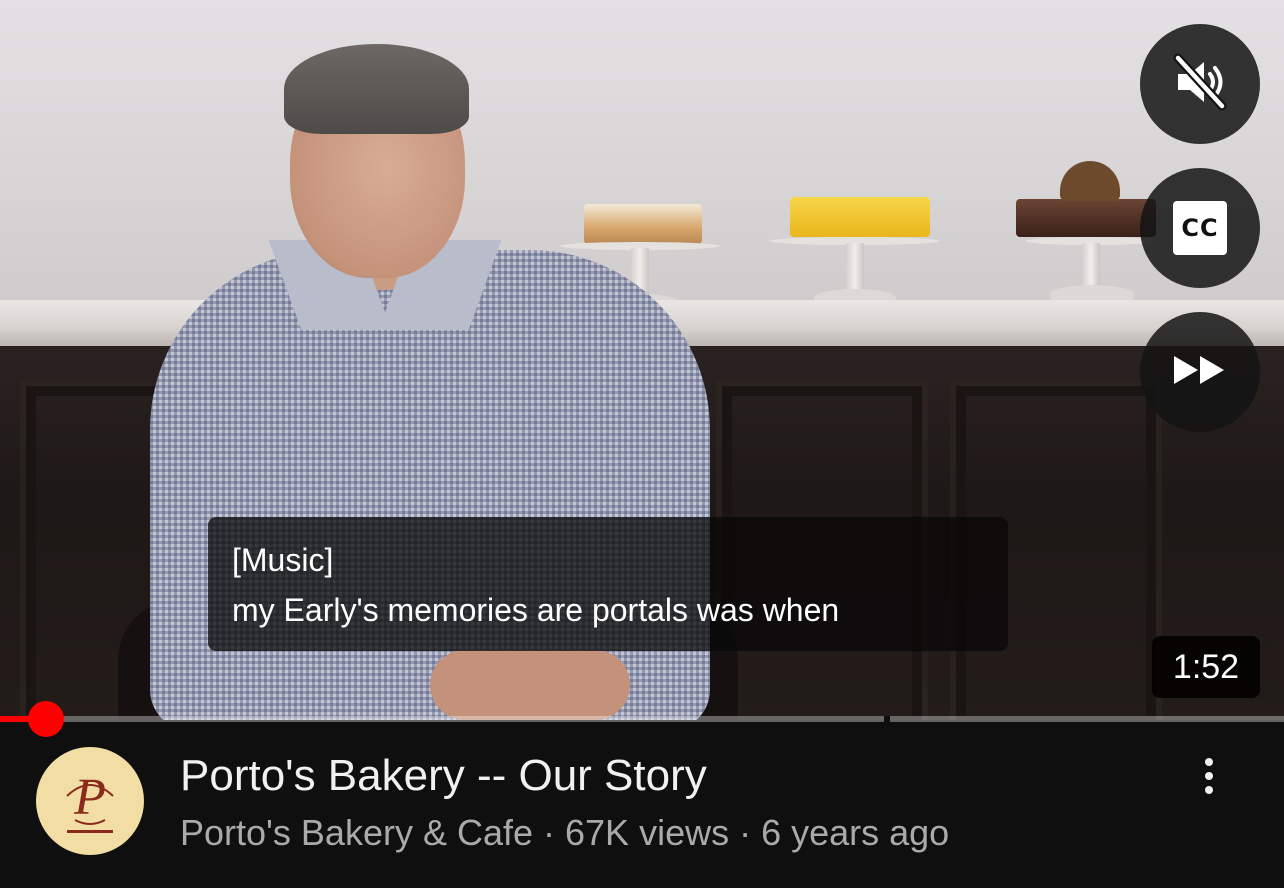  What do you see at coordinates (443, 776) in the screenshot?
I see `video-title: Porto's Bakery -- Our Story` at bounding box center [443, 776].